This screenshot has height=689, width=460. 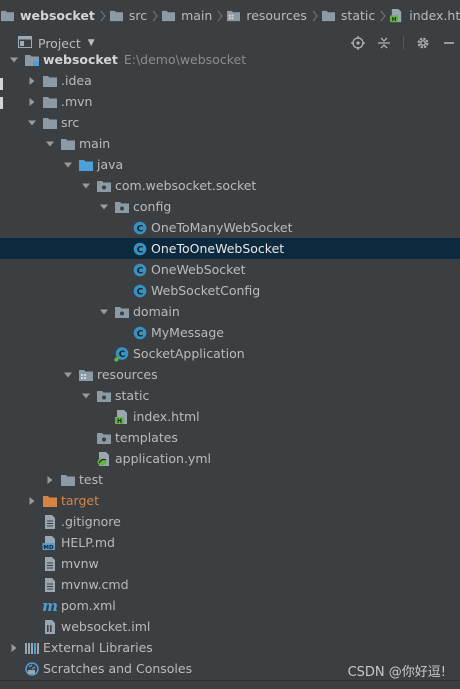 What do you see at coordinates (32, 669) in the screenshot?
I see `scratches-icon` at bounding box center [32, 669].